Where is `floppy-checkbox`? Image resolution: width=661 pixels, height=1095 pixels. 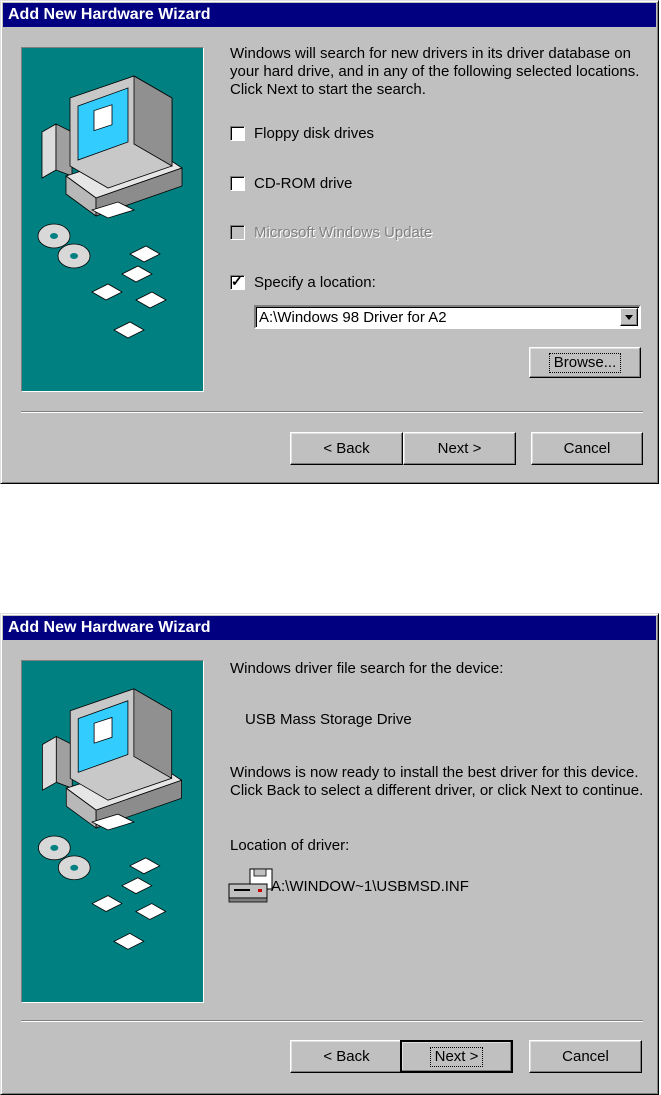
floppy-checkbox is located at coordinates (237, 133).